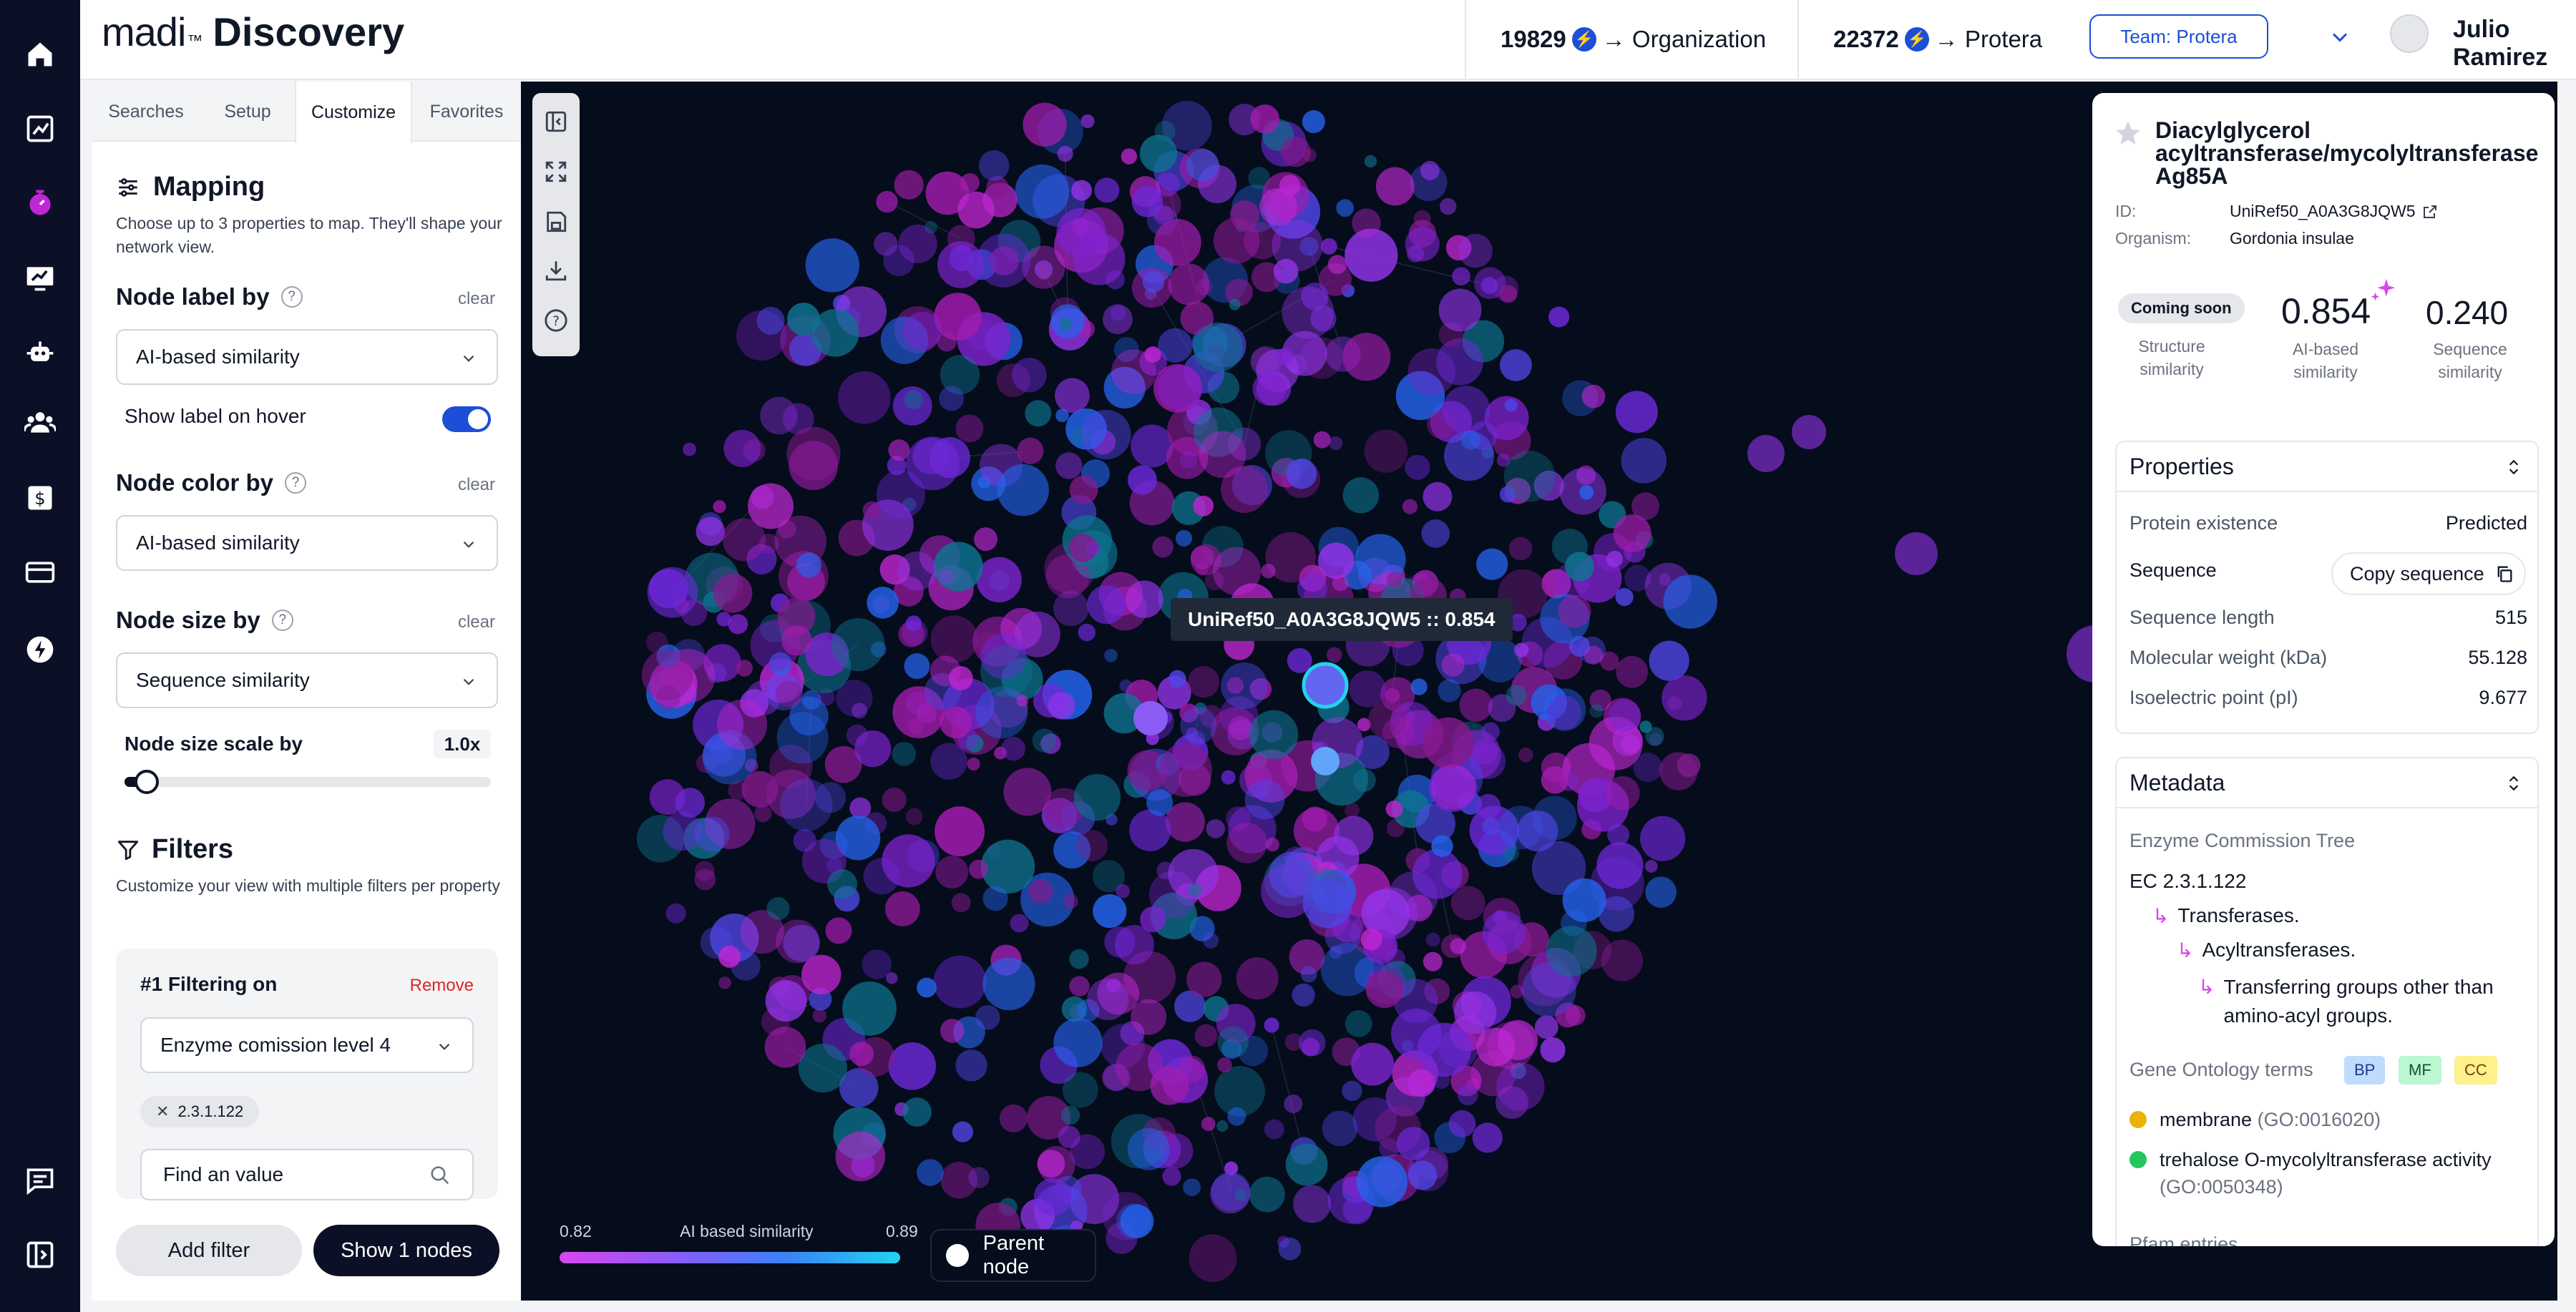 This screenshot has width=2576, height=1312. Describe the element at coordinates (2428, 573) in the screenshot. I see `copy-sequence-button: Copy sequence` at that location.